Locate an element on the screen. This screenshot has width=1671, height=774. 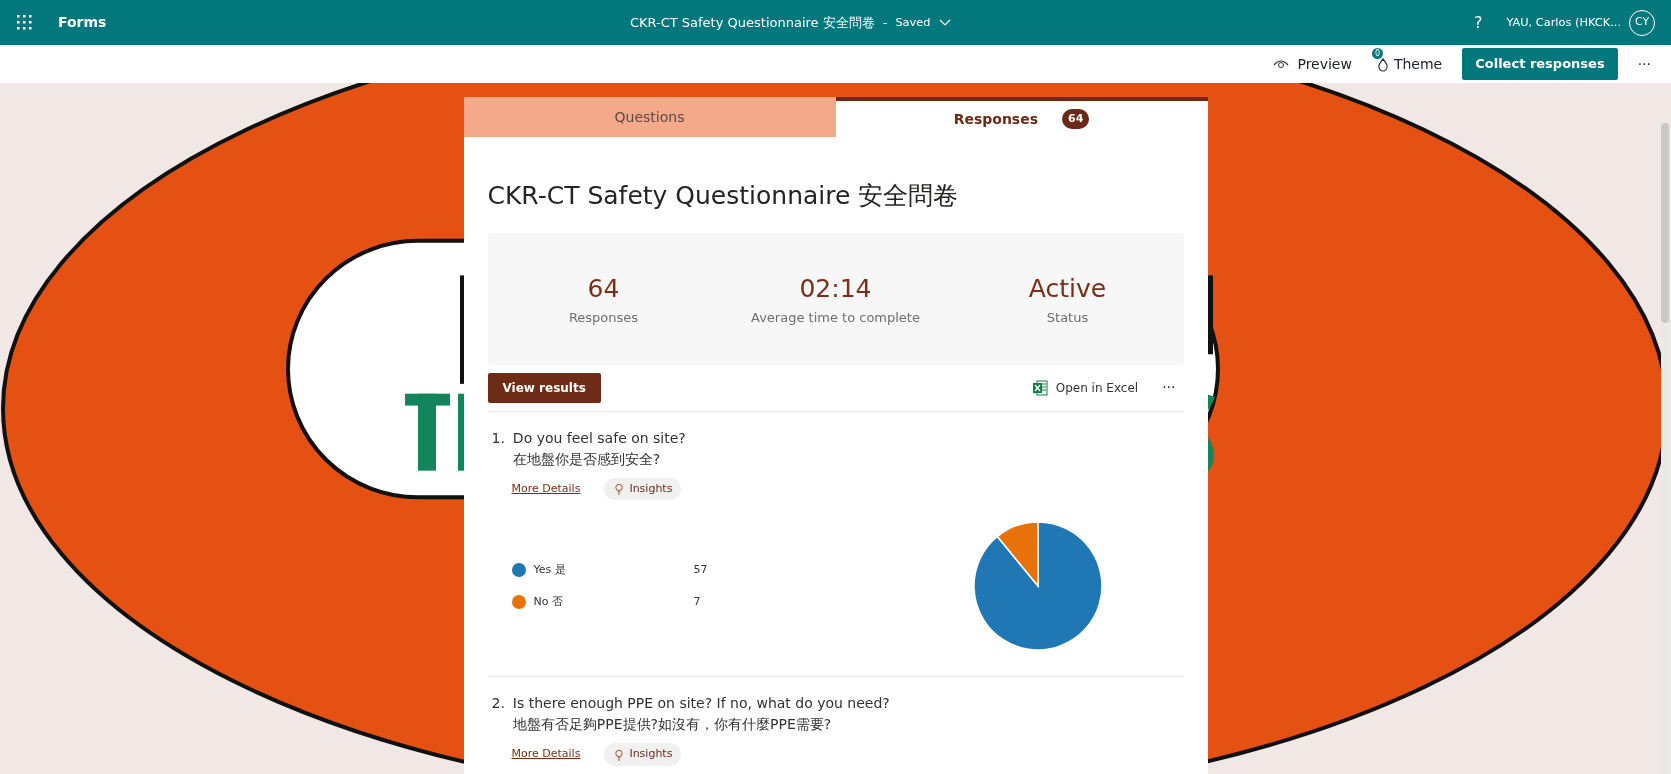
stat-label: Average time to complete is located at coordinates (835, 317).